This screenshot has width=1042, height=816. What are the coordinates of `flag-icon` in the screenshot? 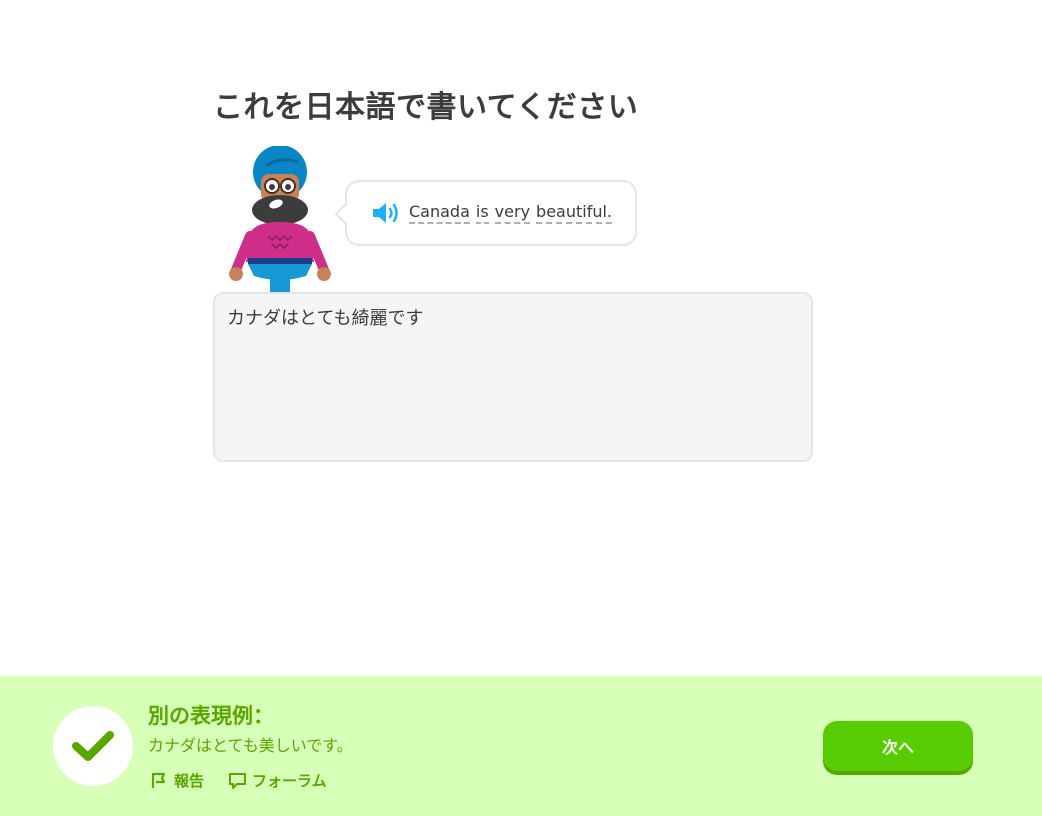 It's located at (158, 780).